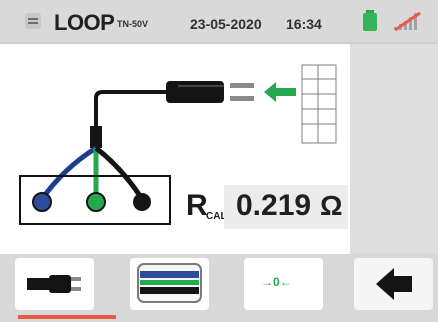 This screenshot has width=438, height=322. Describe the element at coordinates (331, 205) in the screenshot. I see `result-unit: Ω` at that location.